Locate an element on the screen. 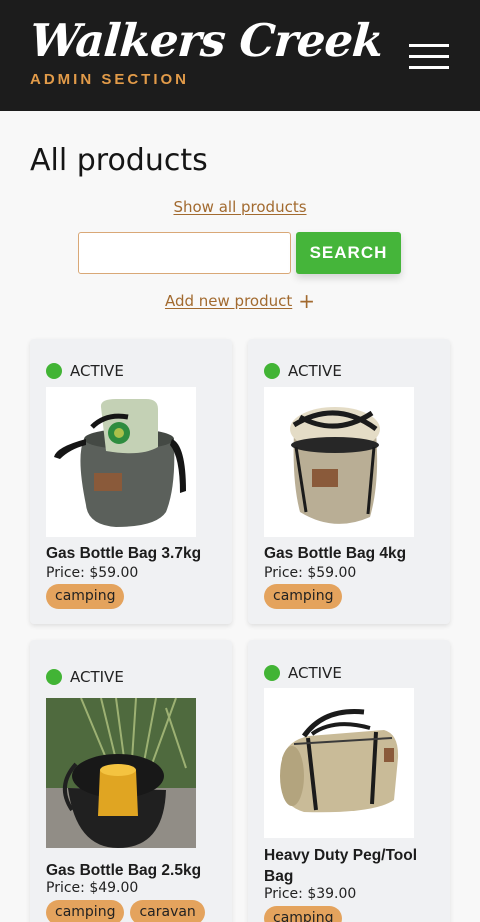 The width and height of the screenshot is (480, 922). price-value: $39.00 is located at coordinates (332, 894).